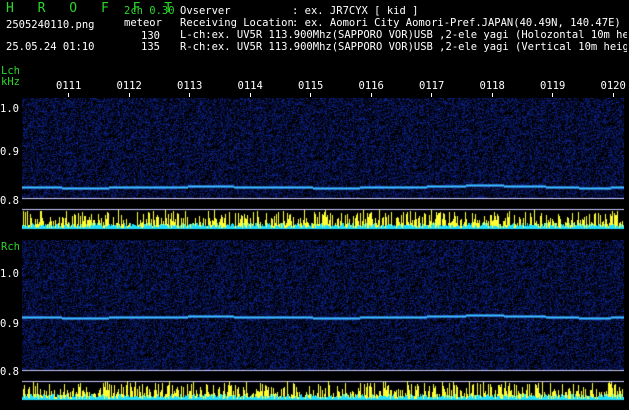  Describe the element at coordinates (311, 86) in the screenshot. I see `time-tick-label: 0115` at that location.